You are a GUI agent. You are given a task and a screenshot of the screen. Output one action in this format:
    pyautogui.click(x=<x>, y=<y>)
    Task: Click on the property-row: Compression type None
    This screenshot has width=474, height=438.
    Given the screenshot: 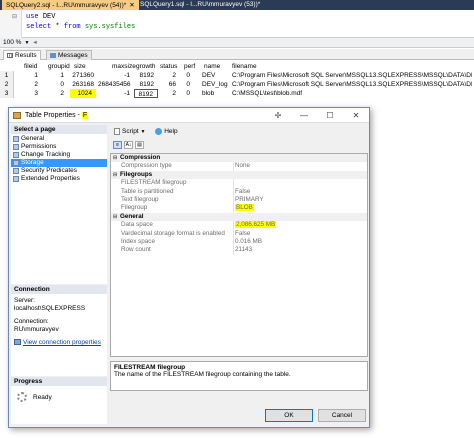 What is the action you would take?
    pyautogui.click(x=239, y=166)
    